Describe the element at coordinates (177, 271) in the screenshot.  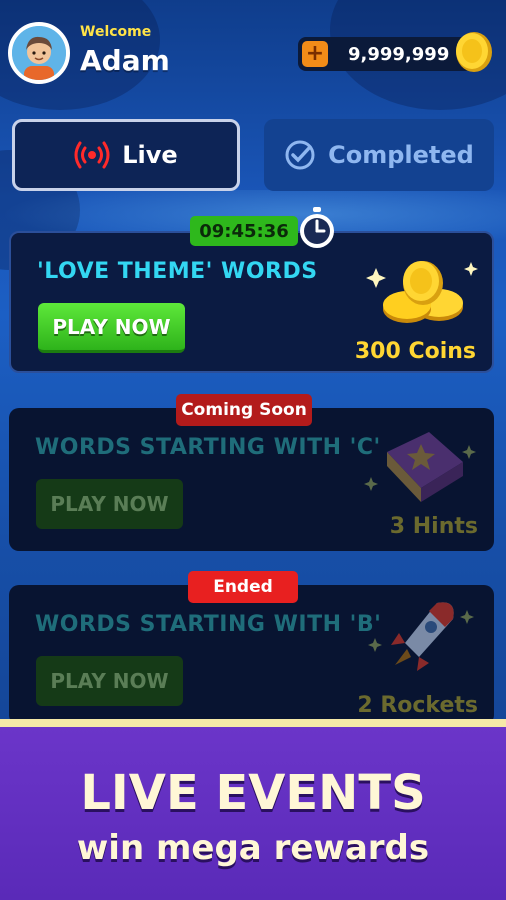
I see `event-title: 'LOVE THEME' WORDS` at that location.